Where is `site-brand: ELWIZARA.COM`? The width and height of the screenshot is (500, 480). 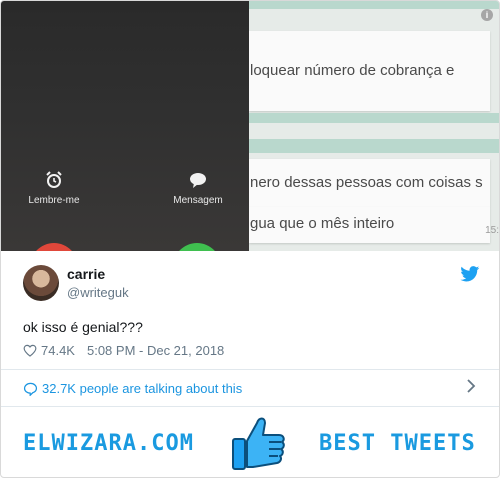
site-brand: ELWIZARA.COM is located at coordinates (108, 443).